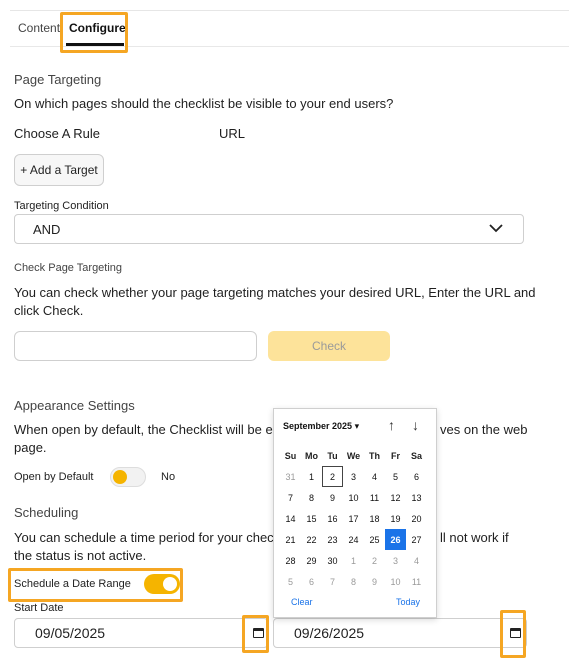 The width and height of the screenshot is (569, 666). Describe the element at coordinates (353, 455) in the screenshot. I see `weekday-header: We` at that location.